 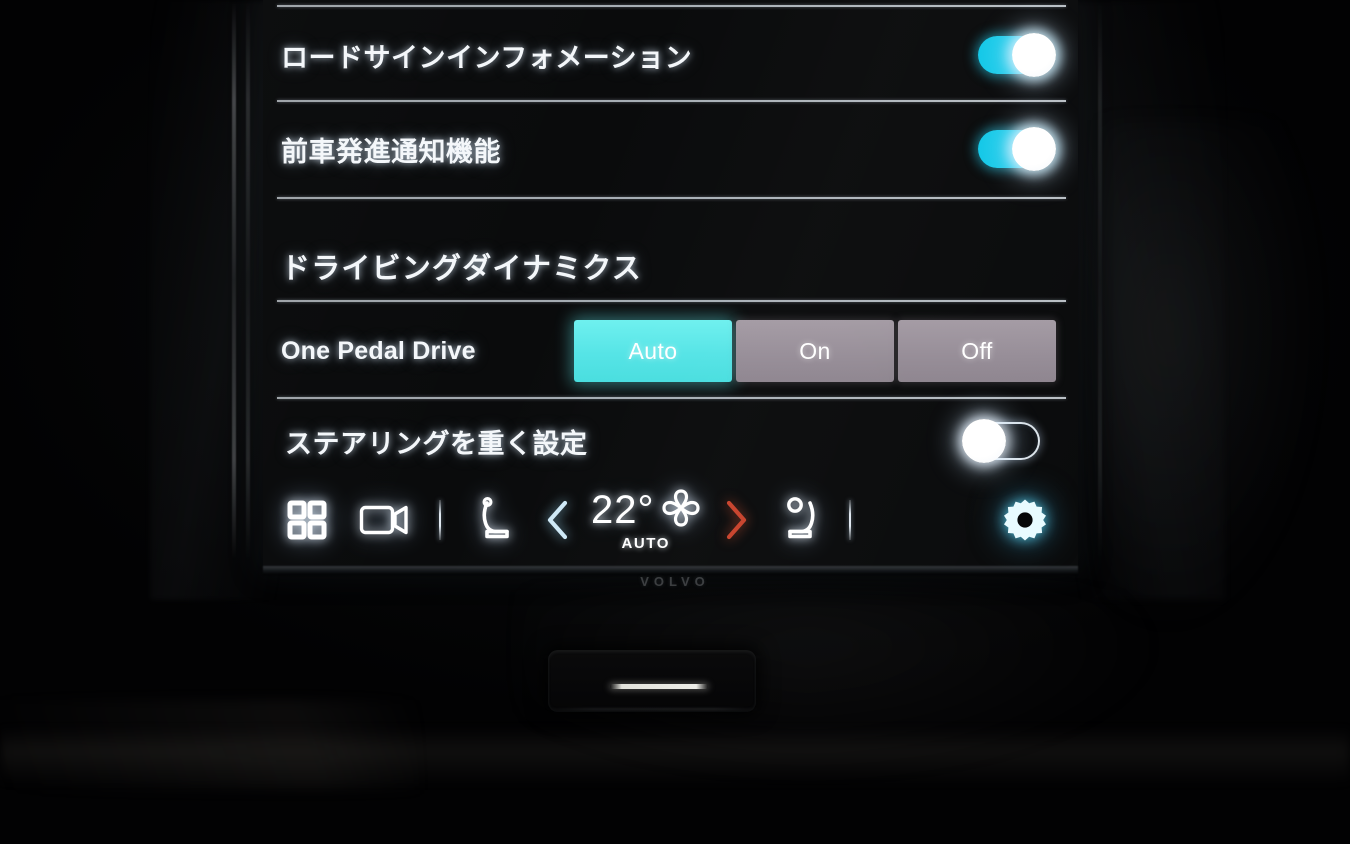 I want to click on divider-after-road-sign, so click(x=671, y=101).